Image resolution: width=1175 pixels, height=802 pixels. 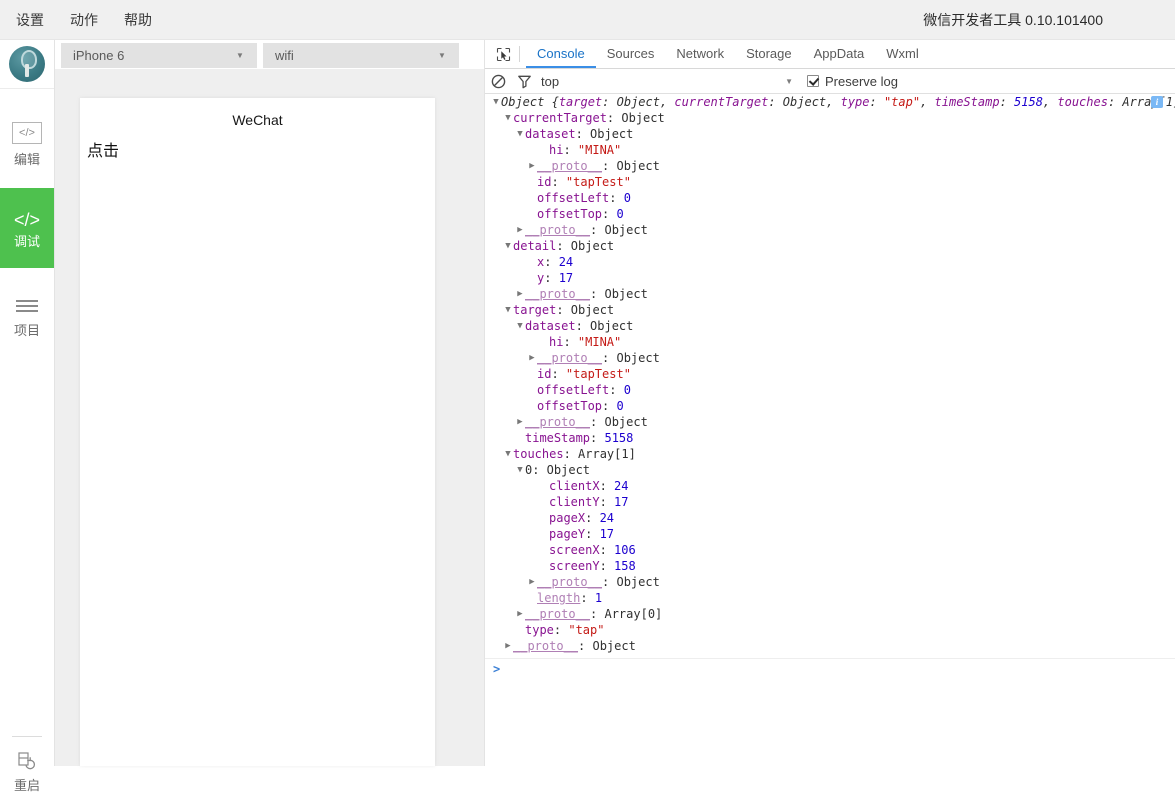 What do you see at coordinates (830, 278) in the screenshot?
I see `console-line: y: 17` at bounding box center [830, 278].